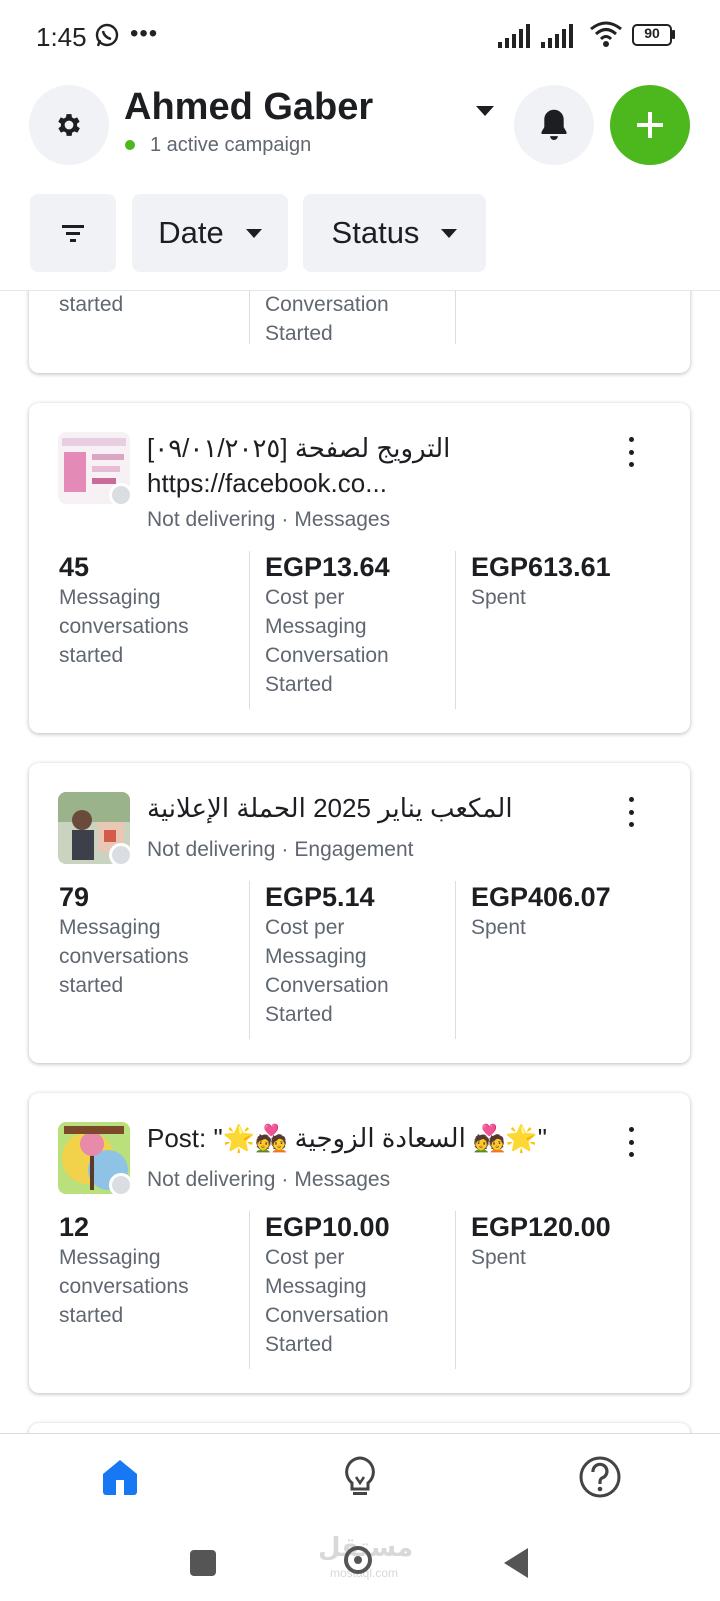  Describe the element at coordinates (330, 808) in the screenshot. I see `campaign-title: المكعب يناير 2025 الحملة الإعلانية` at that location.